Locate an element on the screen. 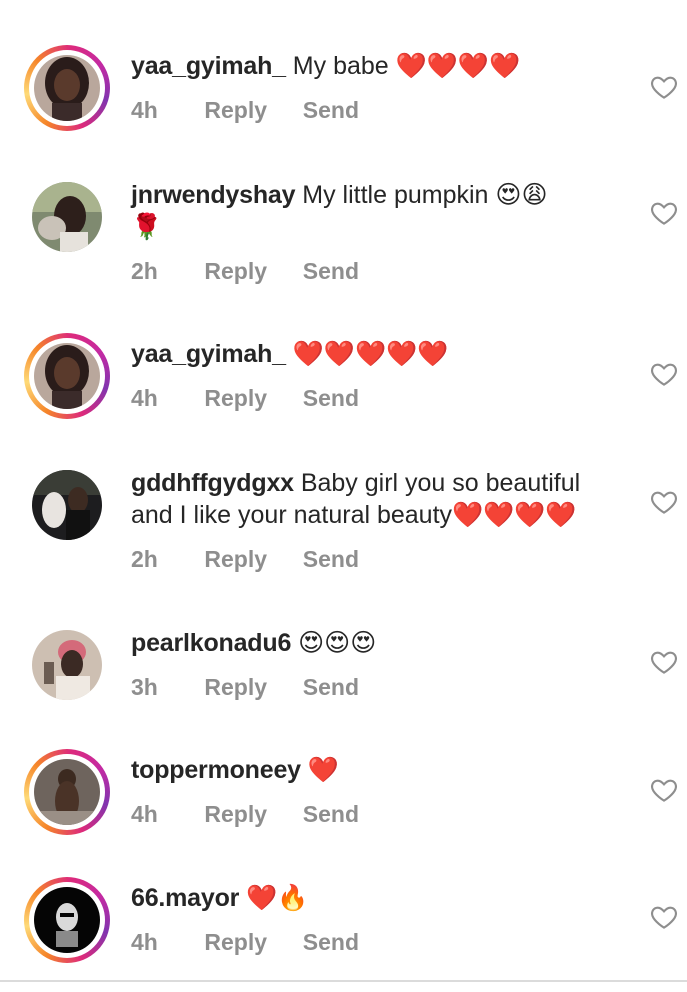  username: jnrwendyshay is located at coordinates (213, 195).